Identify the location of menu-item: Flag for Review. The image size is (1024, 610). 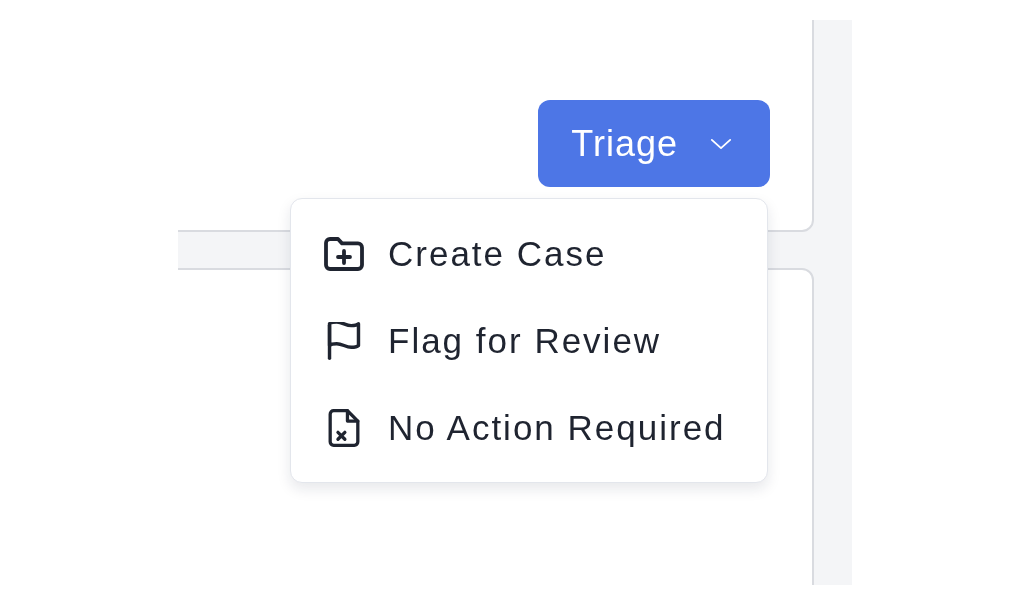
(529, 340).